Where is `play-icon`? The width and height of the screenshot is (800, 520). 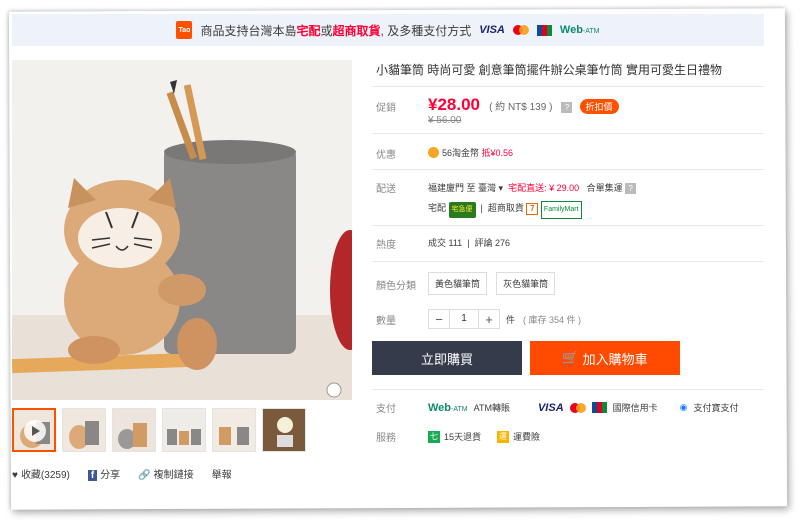 play-icon is located at coordinates (35, 431).